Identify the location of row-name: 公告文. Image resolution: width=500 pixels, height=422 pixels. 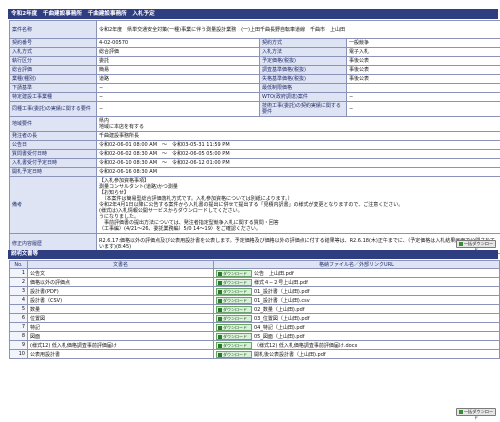
(120, 273).